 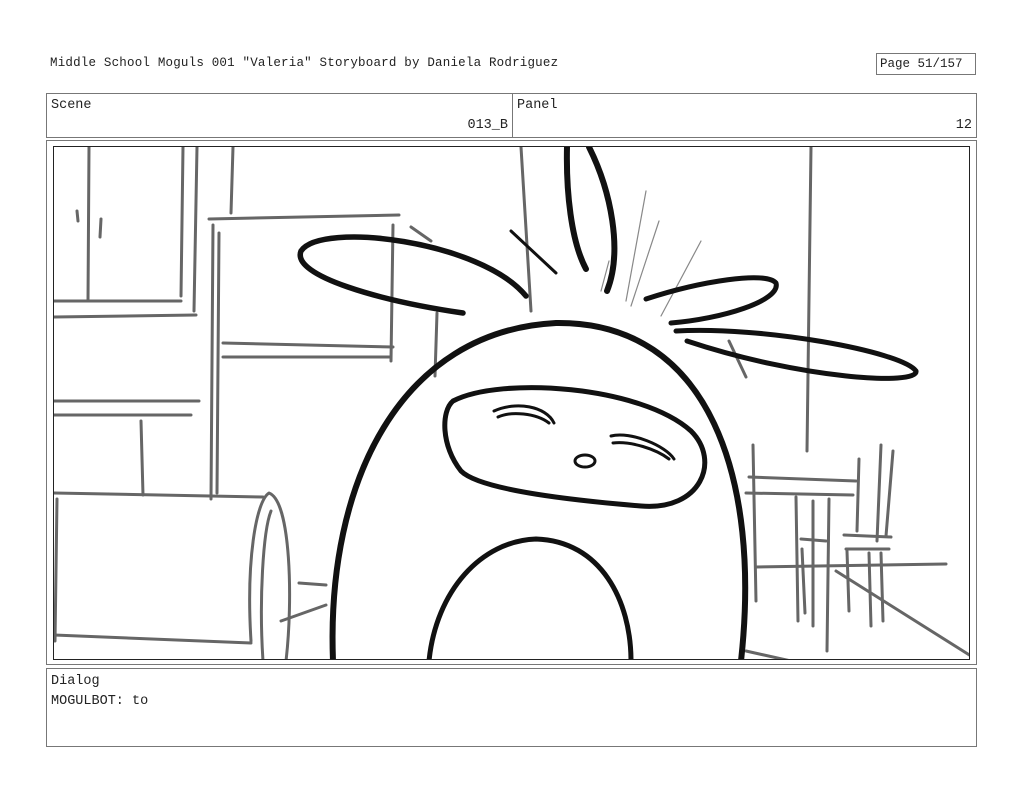 What do you see at coordinates (511, 707) in the screenshot?
I see `dialog-box: Dialog MOGULBOT: to` at bounding box center [511, 707].